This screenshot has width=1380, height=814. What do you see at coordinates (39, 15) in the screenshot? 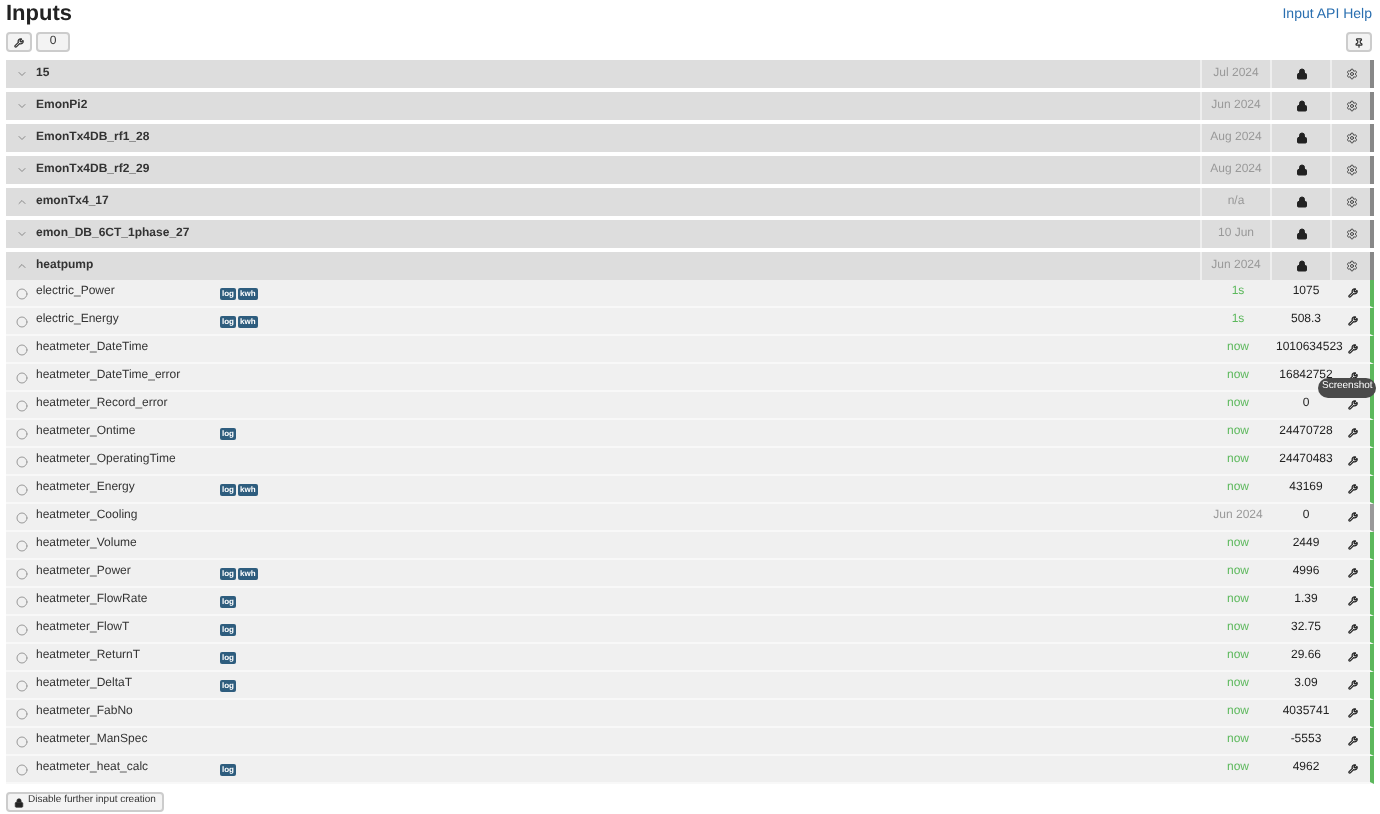
I see `page-title: Inputs` at bounding box center [39, 15].